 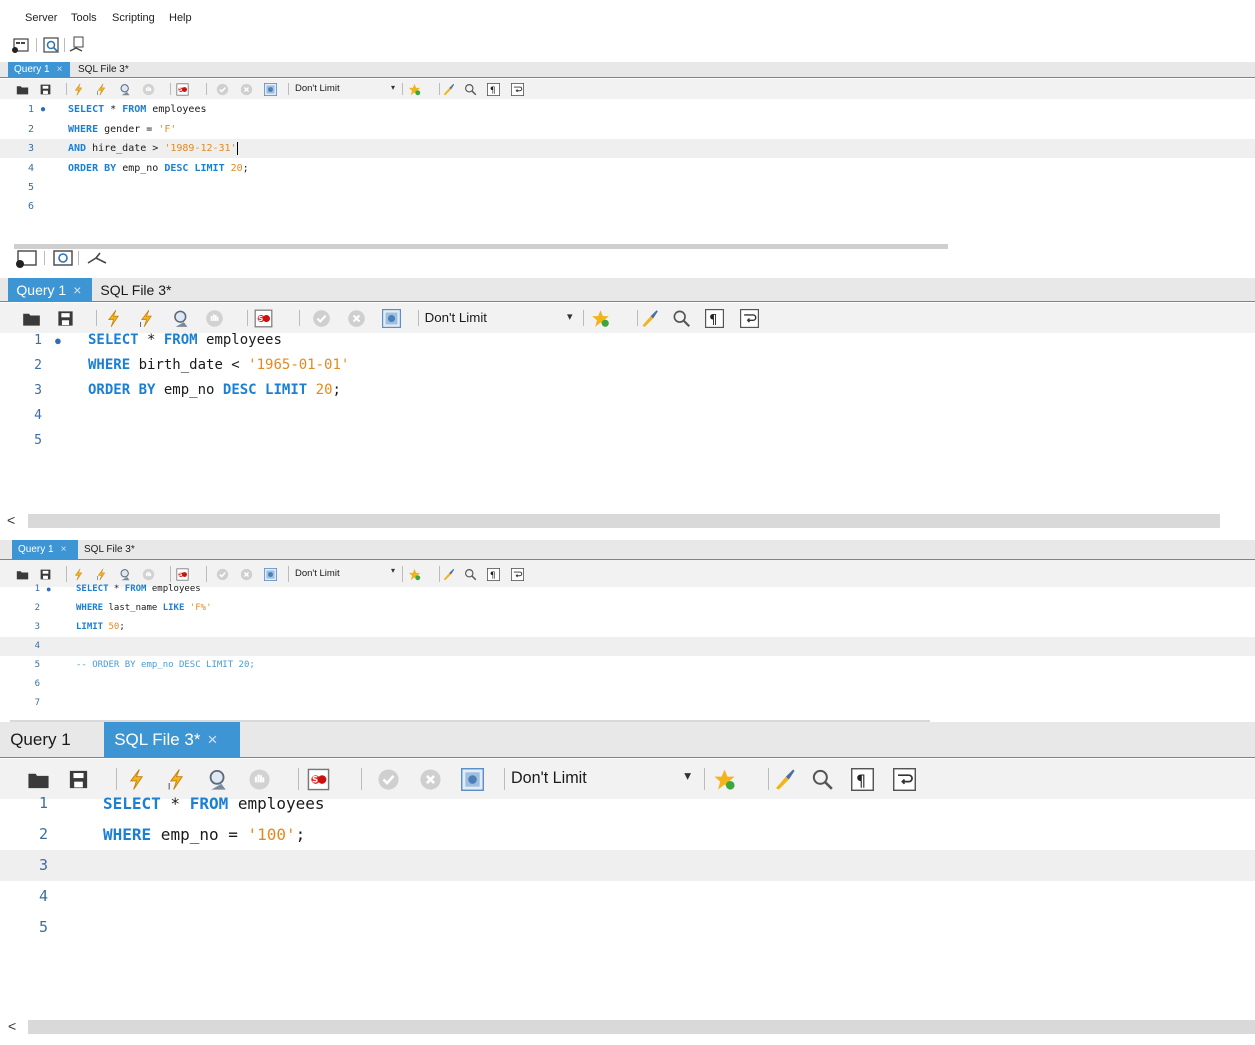 I want to click on svg-text: I, so click(x=96, y=93).